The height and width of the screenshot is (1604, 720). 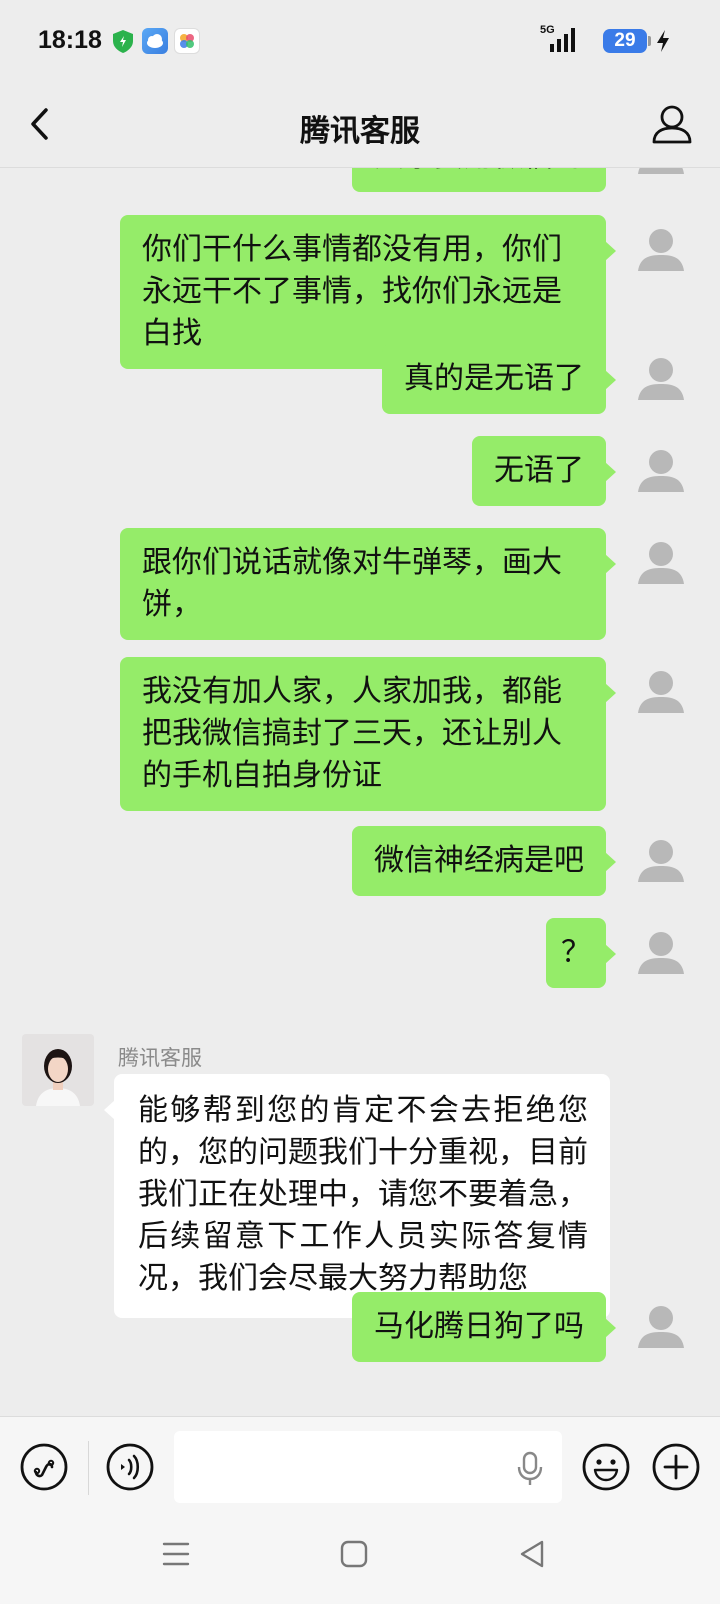 What do you see at coordinates (663, 41) in the screenshot?
I see `charging-icon` at bounding box center [663, 41].